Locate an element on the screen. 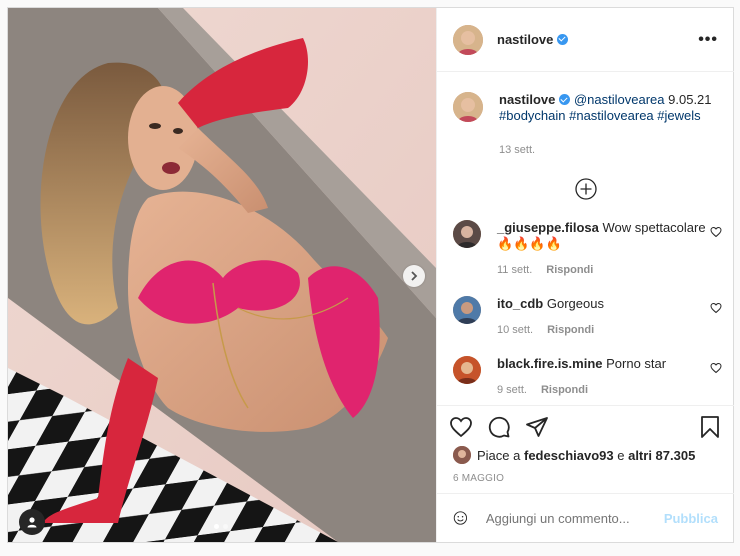  caption-time: 13 sett. is located at coordinates (517, 150).